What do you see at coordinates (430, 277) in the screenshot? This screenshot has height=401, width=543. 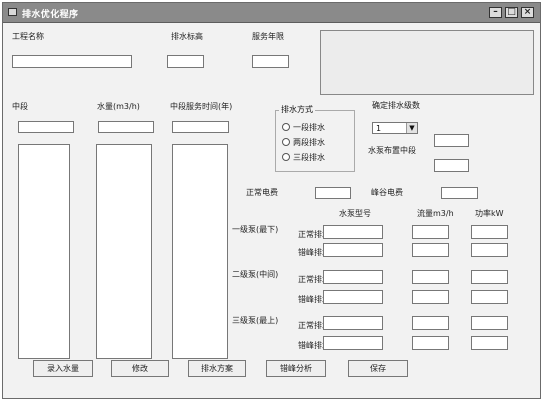 I see `stage2-normal-flow-input` at bounding box center [430, 277].